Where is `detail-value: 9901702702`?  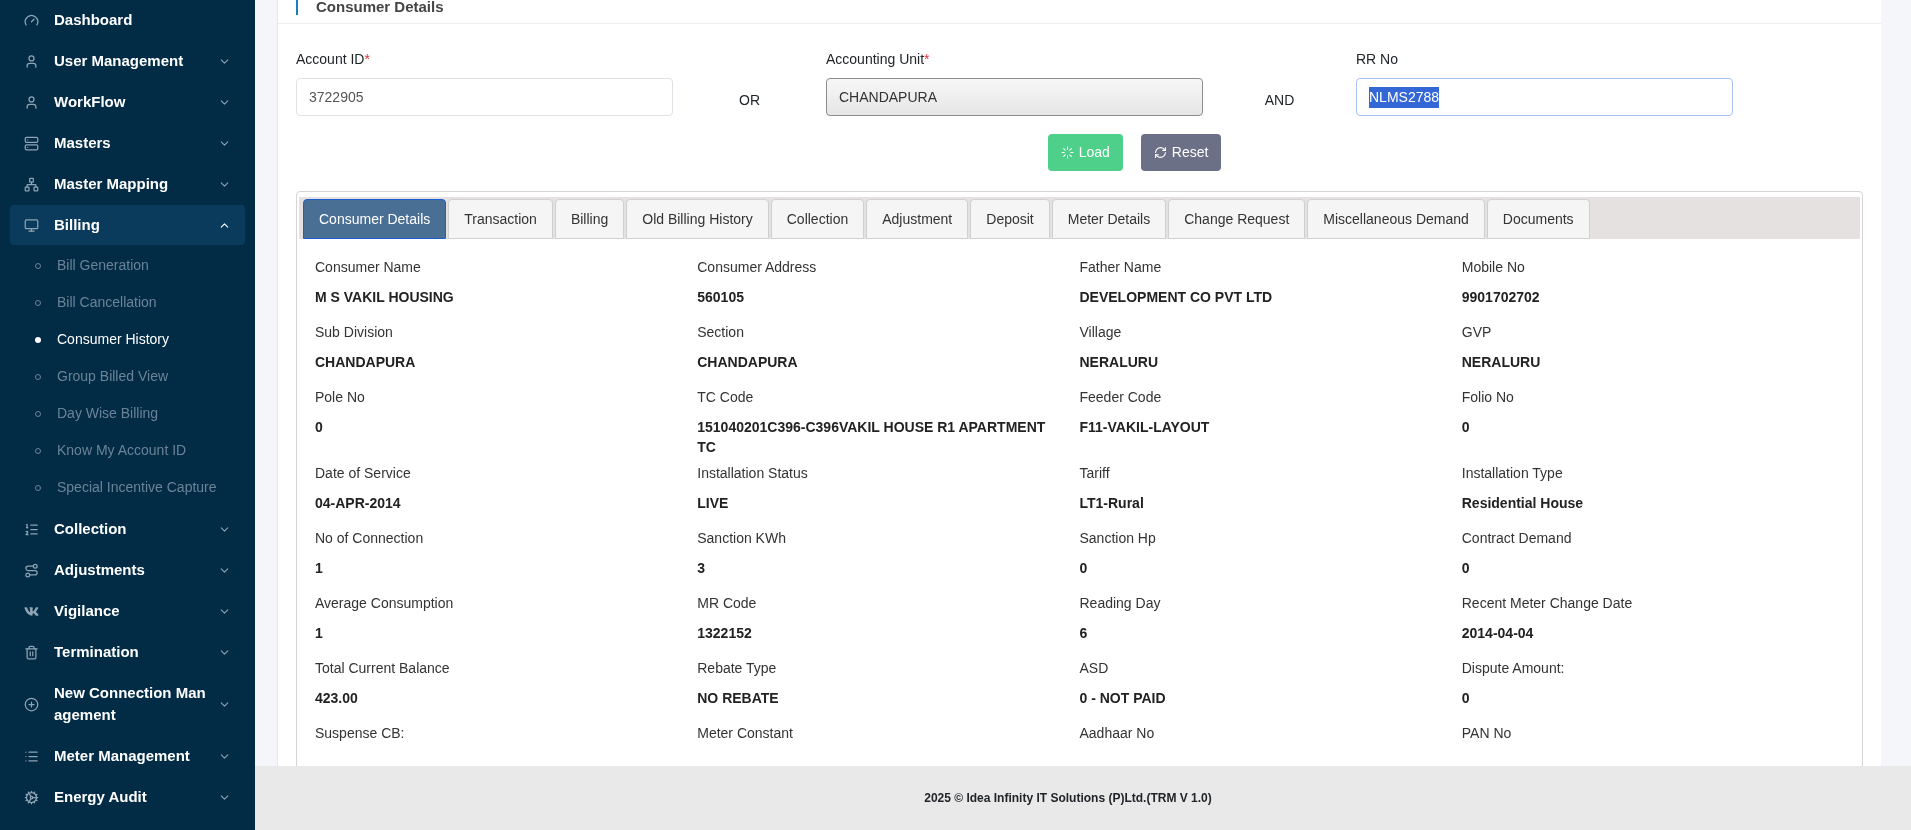 detail-value: 9901702702 is located at coordinates (1501, 297).